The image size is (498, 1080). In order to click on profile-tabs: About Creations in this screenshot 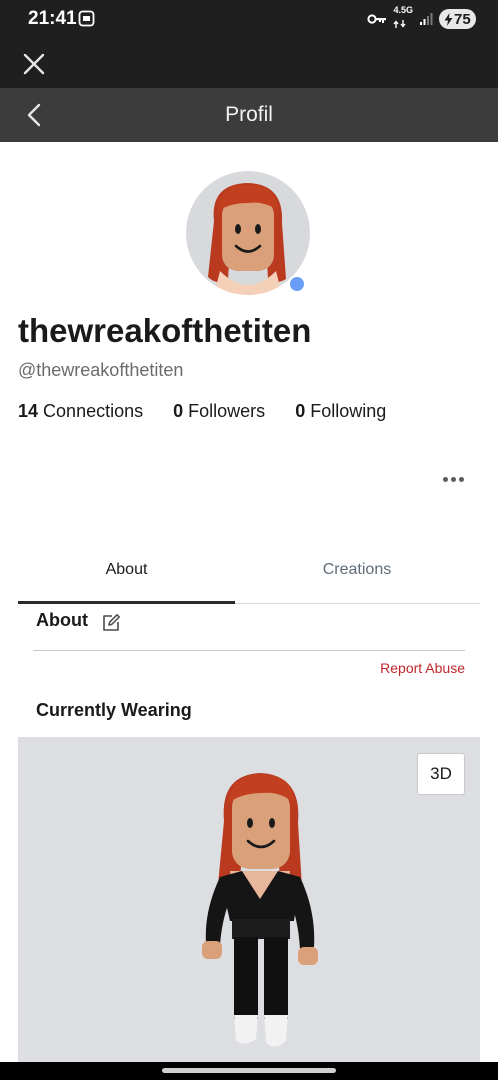, I will do `click(249, 576)`.